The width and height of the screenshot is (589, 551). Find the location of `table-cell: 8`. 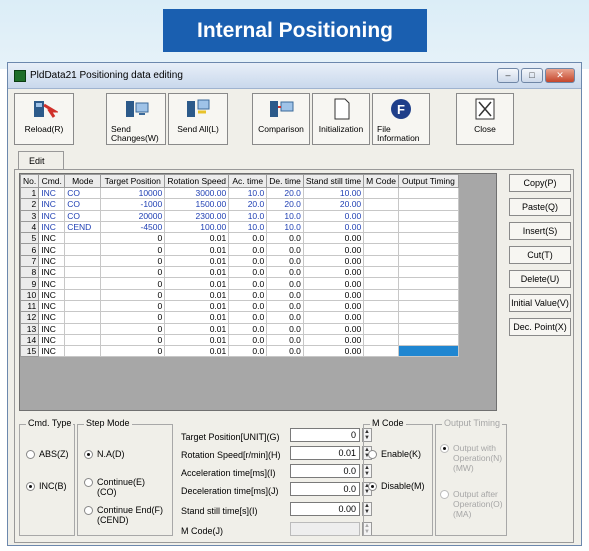

table-cell: 8 is located at coordinates (30, 272).